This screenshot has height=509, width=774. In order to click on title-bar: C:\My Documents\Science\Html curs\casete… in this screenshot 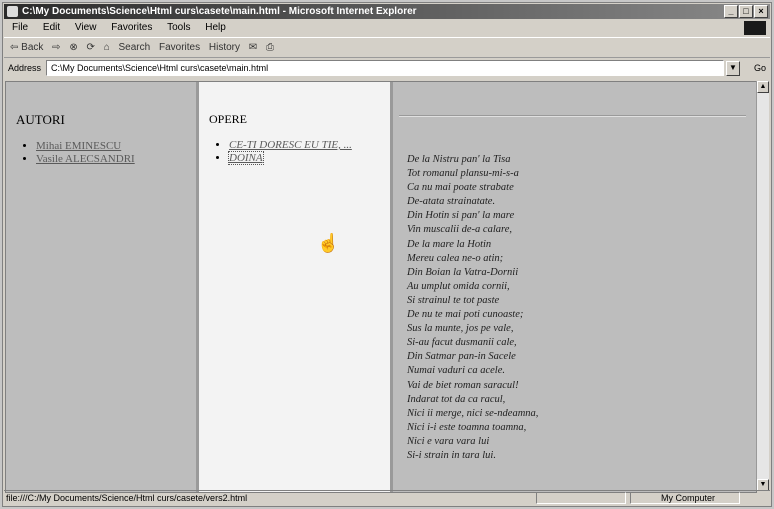, I will do `click(387, 11)`.